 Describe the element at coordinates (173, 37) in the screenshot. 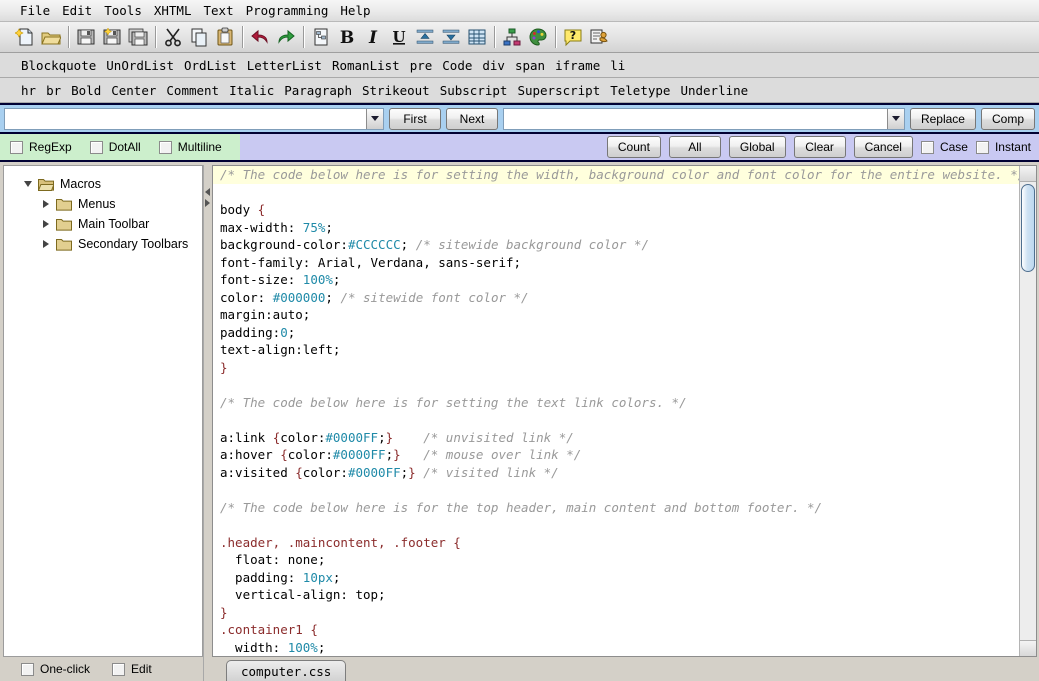

I see `cut-scissors-icon` at that location.